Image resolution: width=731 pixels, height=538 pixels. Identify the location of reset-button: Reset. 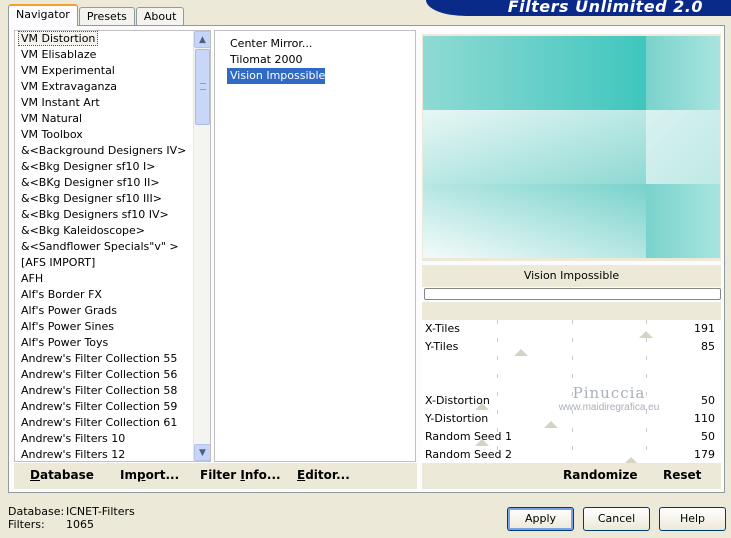
(682, 475).